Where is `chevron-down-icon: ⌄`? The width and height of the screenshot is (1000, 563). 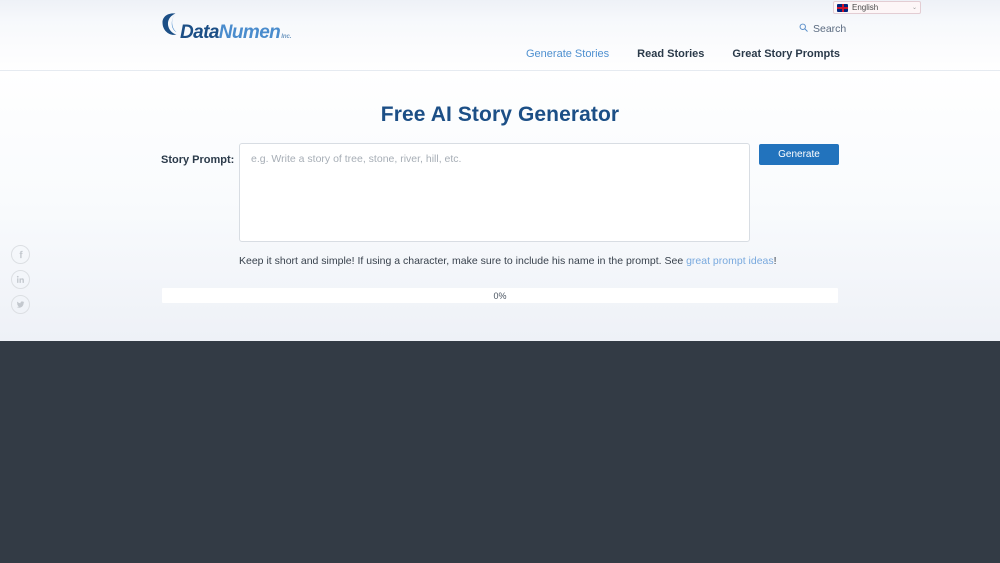 chevron-down-icon: ⌄ is located at coordinates (914, 7).